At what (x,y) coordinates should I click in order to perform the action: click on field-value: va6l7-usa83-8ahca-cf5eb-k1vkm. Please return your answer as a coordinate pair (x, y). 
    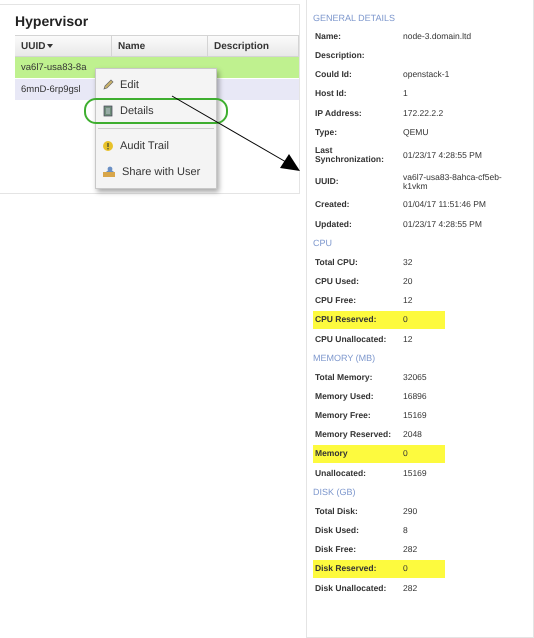
    Looking at the image, I should click on (452, 182).